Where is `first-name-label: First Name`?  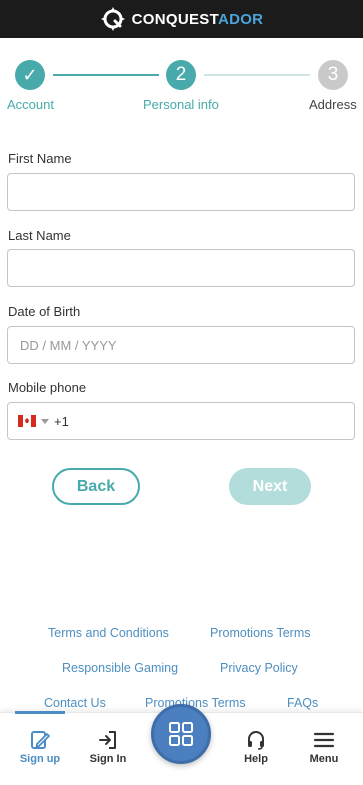 first-name-label: First Name is located at coordinates (40, 158).